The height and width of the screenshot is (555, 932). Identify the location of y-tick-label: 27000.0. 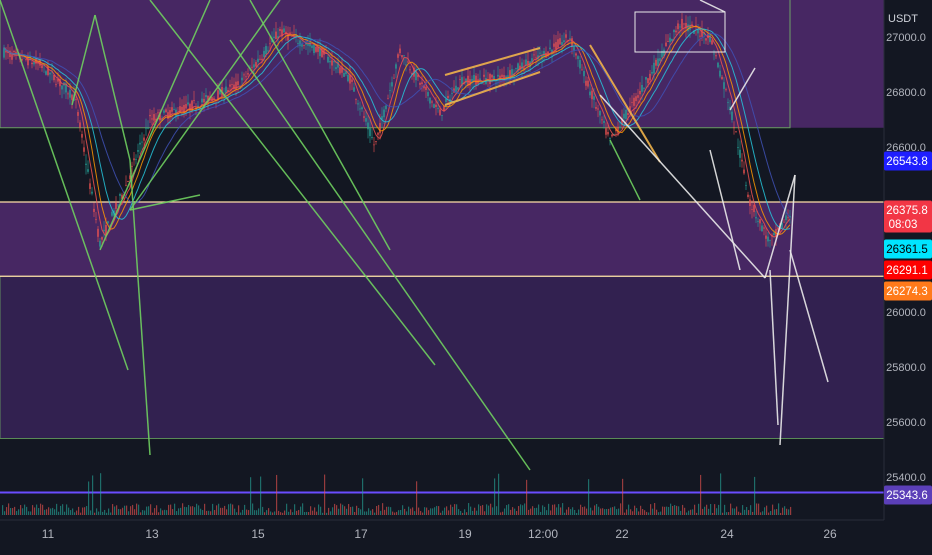
(906, 38).